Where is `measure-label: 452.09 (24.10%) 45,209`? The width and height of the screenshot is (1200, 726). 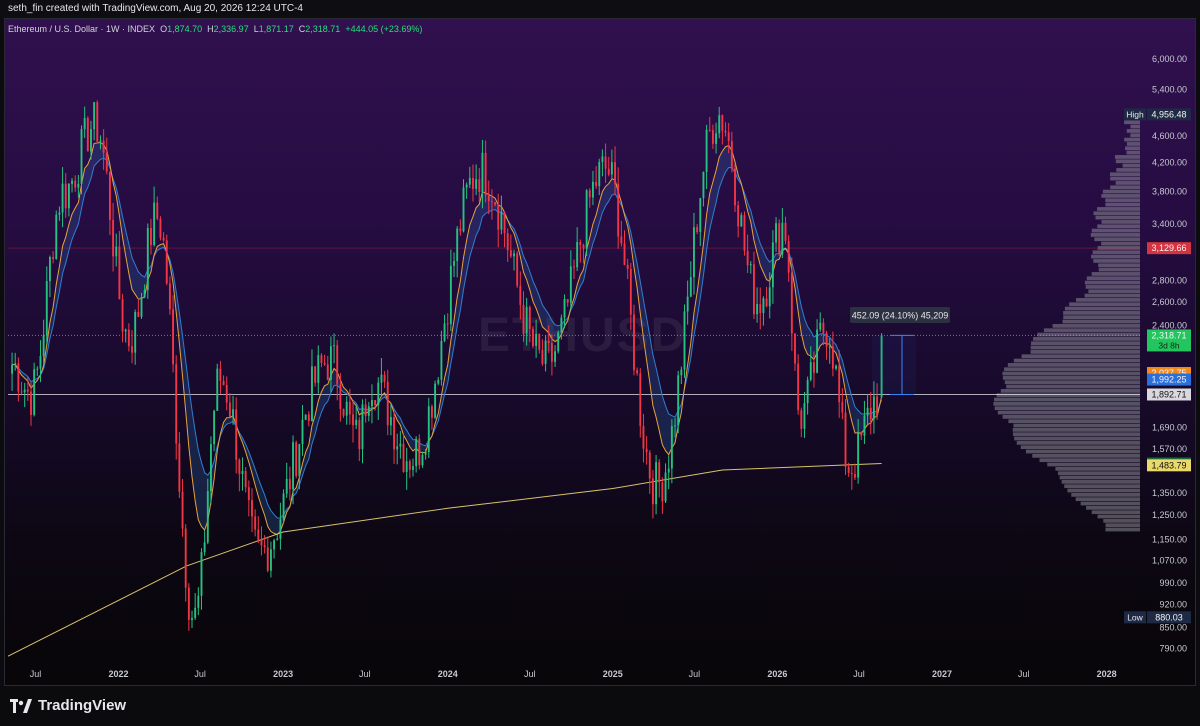 measure-label: 452.09 (24.10%) 45,209 is located at coordinates (900, 316).